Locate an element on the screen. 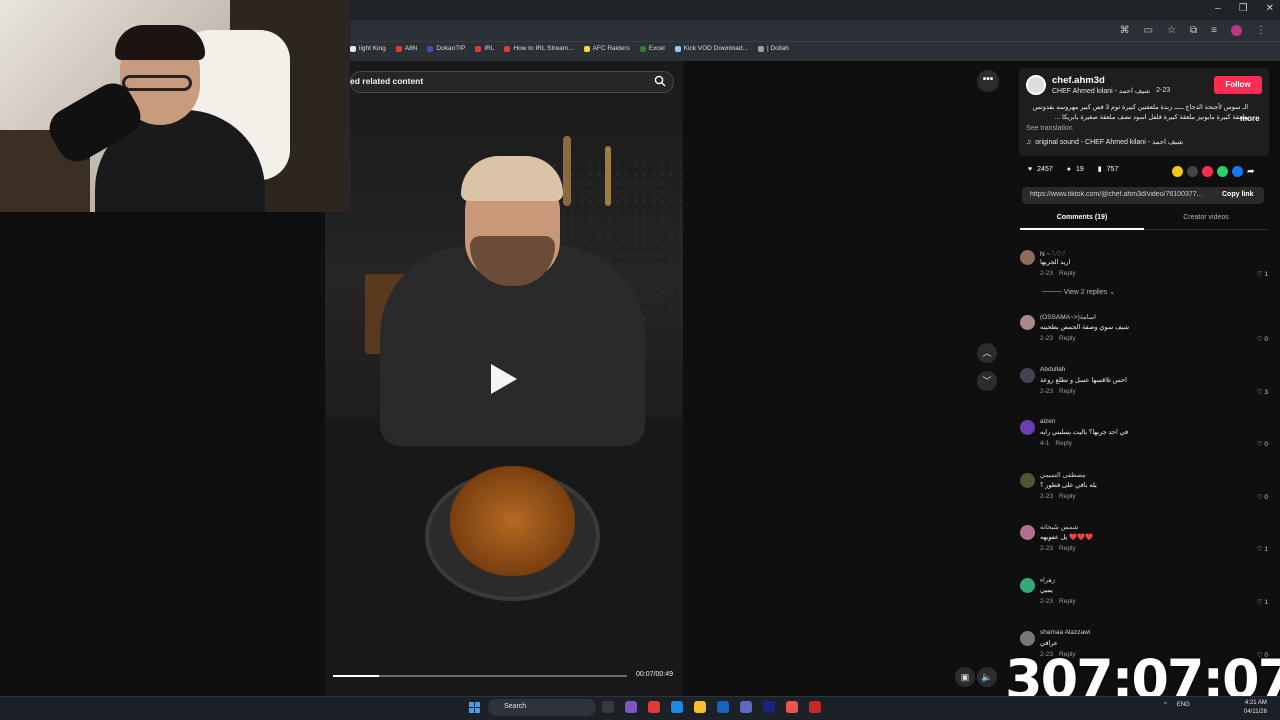 This screenshot has width=1280, height=720. commenter-name: shamaa Alazzawi is located at coordinates (1065, 632).